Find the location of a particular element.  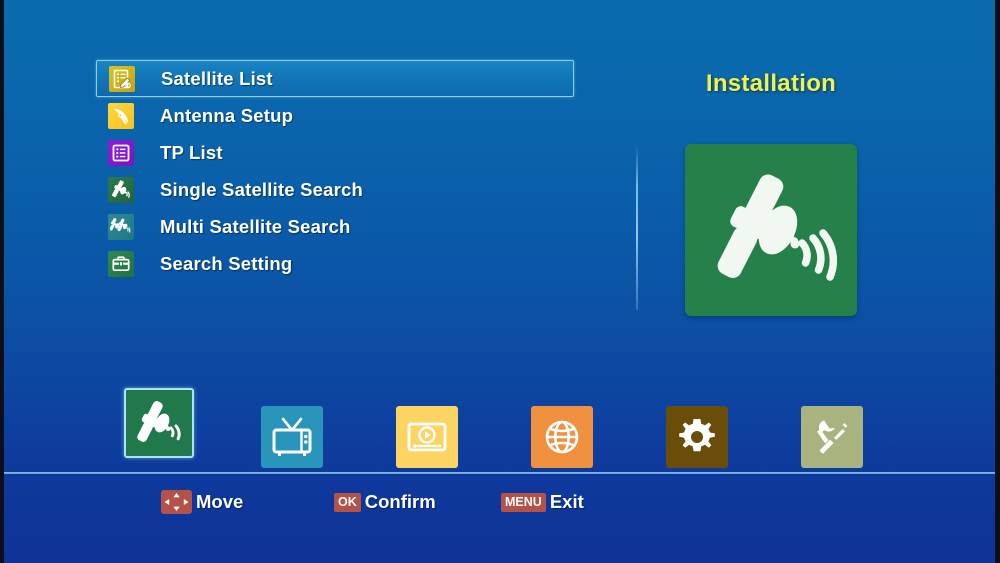

single-satellite-search-icon is located at coordinates (121, 189).